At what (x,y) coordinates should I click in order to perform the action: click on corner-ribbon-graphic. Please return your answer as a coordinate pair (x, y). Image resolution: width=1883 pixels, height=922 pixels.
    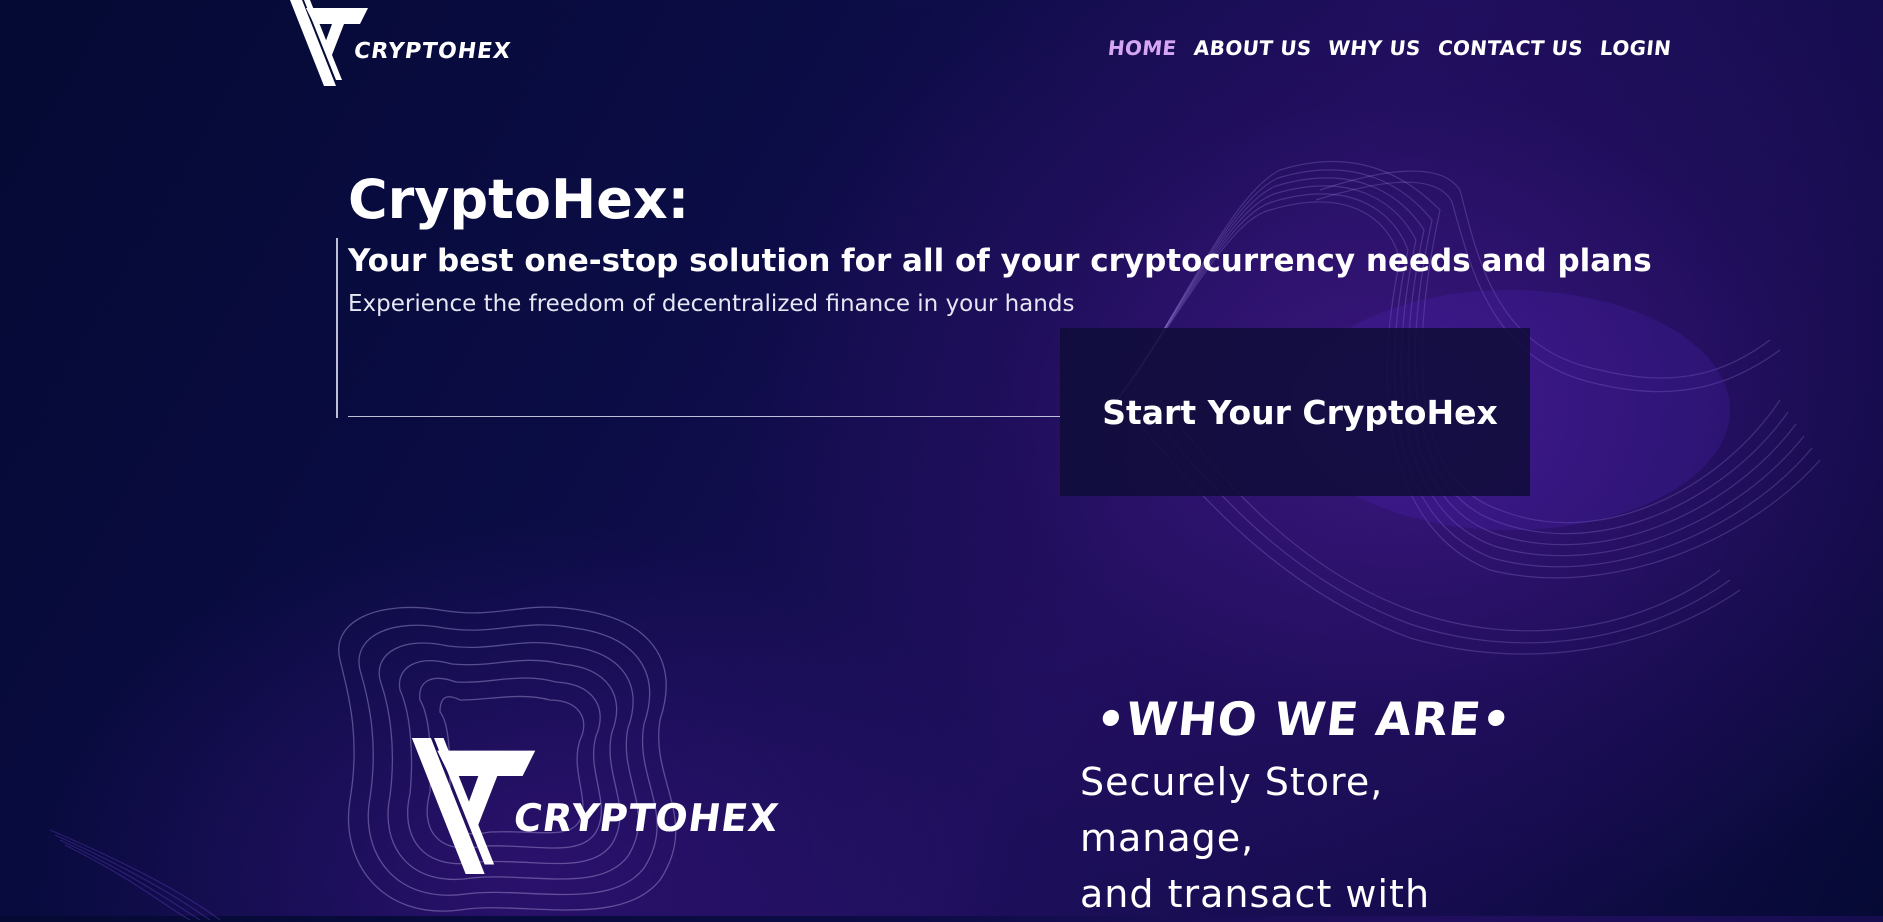
    Looking at the image, I should click on (135, 874).